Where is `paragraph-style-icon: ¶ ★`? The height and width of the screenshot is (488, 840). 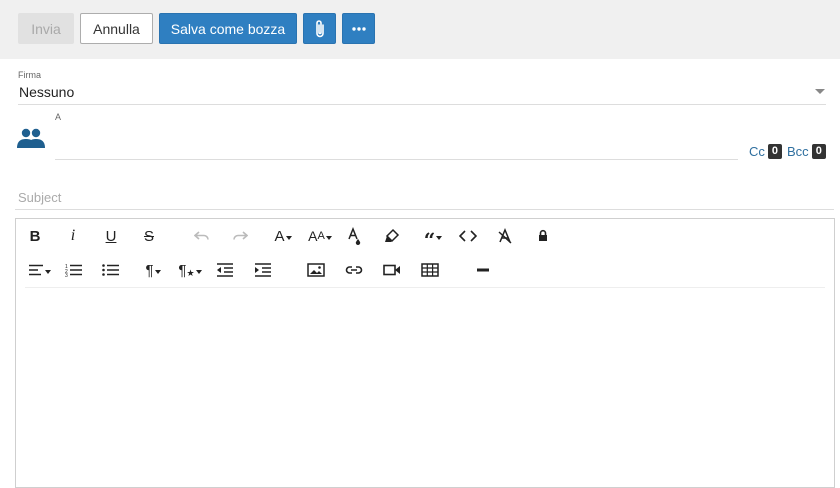
paragraph-style-icon: ¶ ★ is located at coordinates (190, 270).